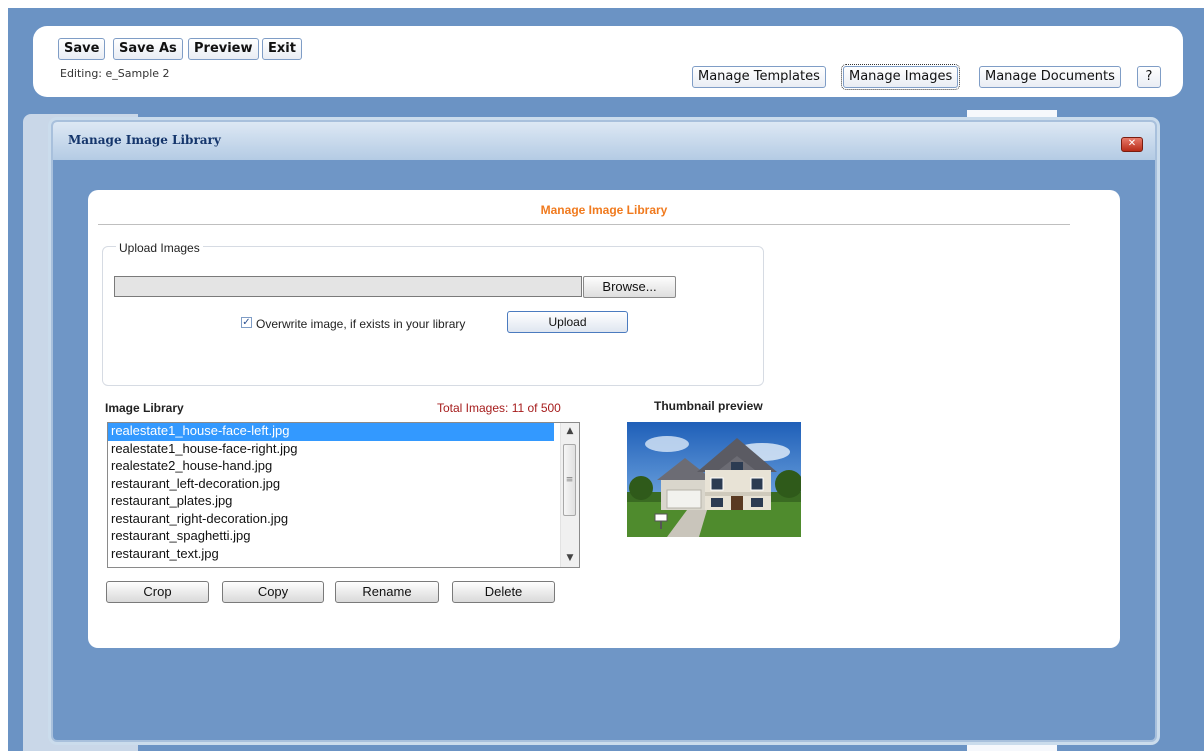  What do you see at coordinates (157, 592) in the screenshot?
I see `crop-button: Crop` at bounding box center [157, 592].